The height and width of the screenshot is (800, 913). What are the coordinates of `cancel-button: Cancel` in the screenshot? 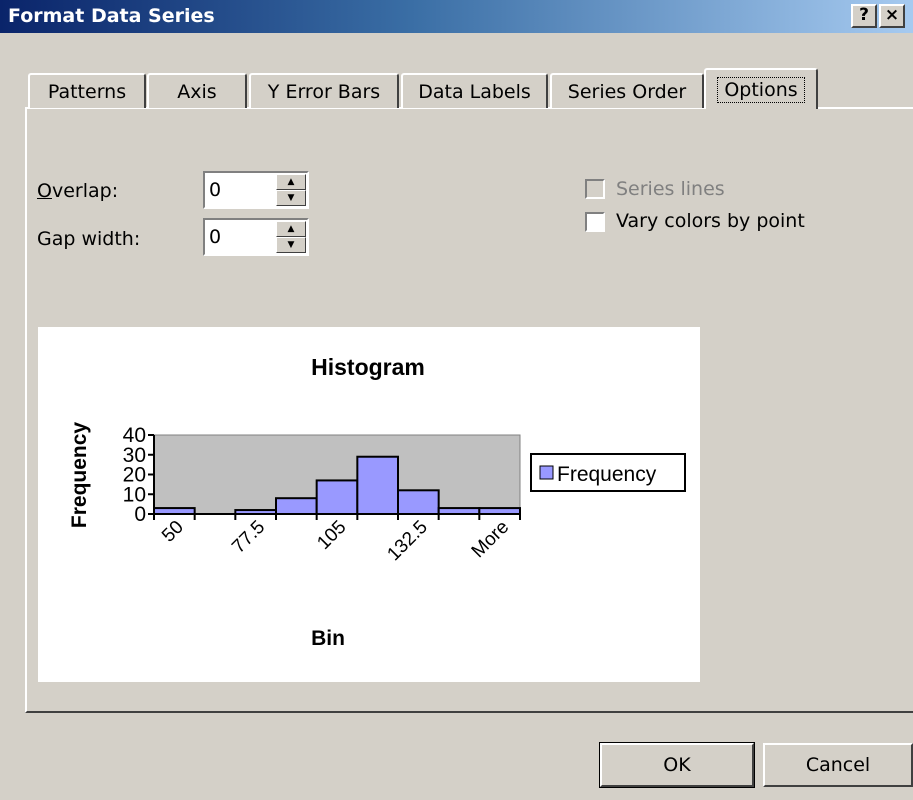 It's located at (838, 765).